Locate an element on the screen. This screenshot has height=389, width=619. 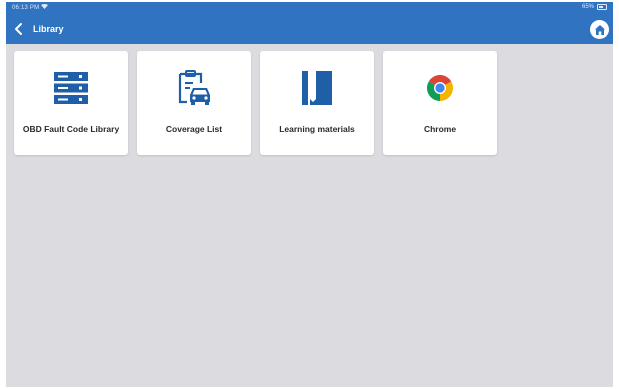
battery-icon is located at coordinates (602, 7).